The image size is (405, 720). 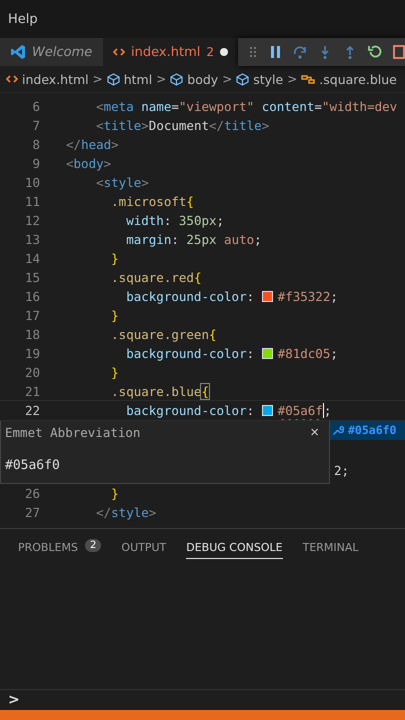 What do you see at coordinates (35, 125) in the screenshot?
I see `line-number: 7` at bounding box center [35, 125].